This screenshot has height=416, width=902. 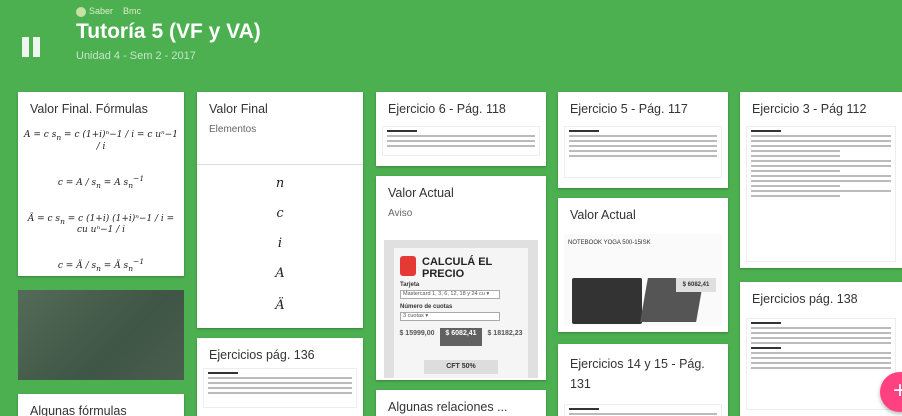 I want to click on card-title: Ejercicios pág. 138, so click(x=805, y=299).